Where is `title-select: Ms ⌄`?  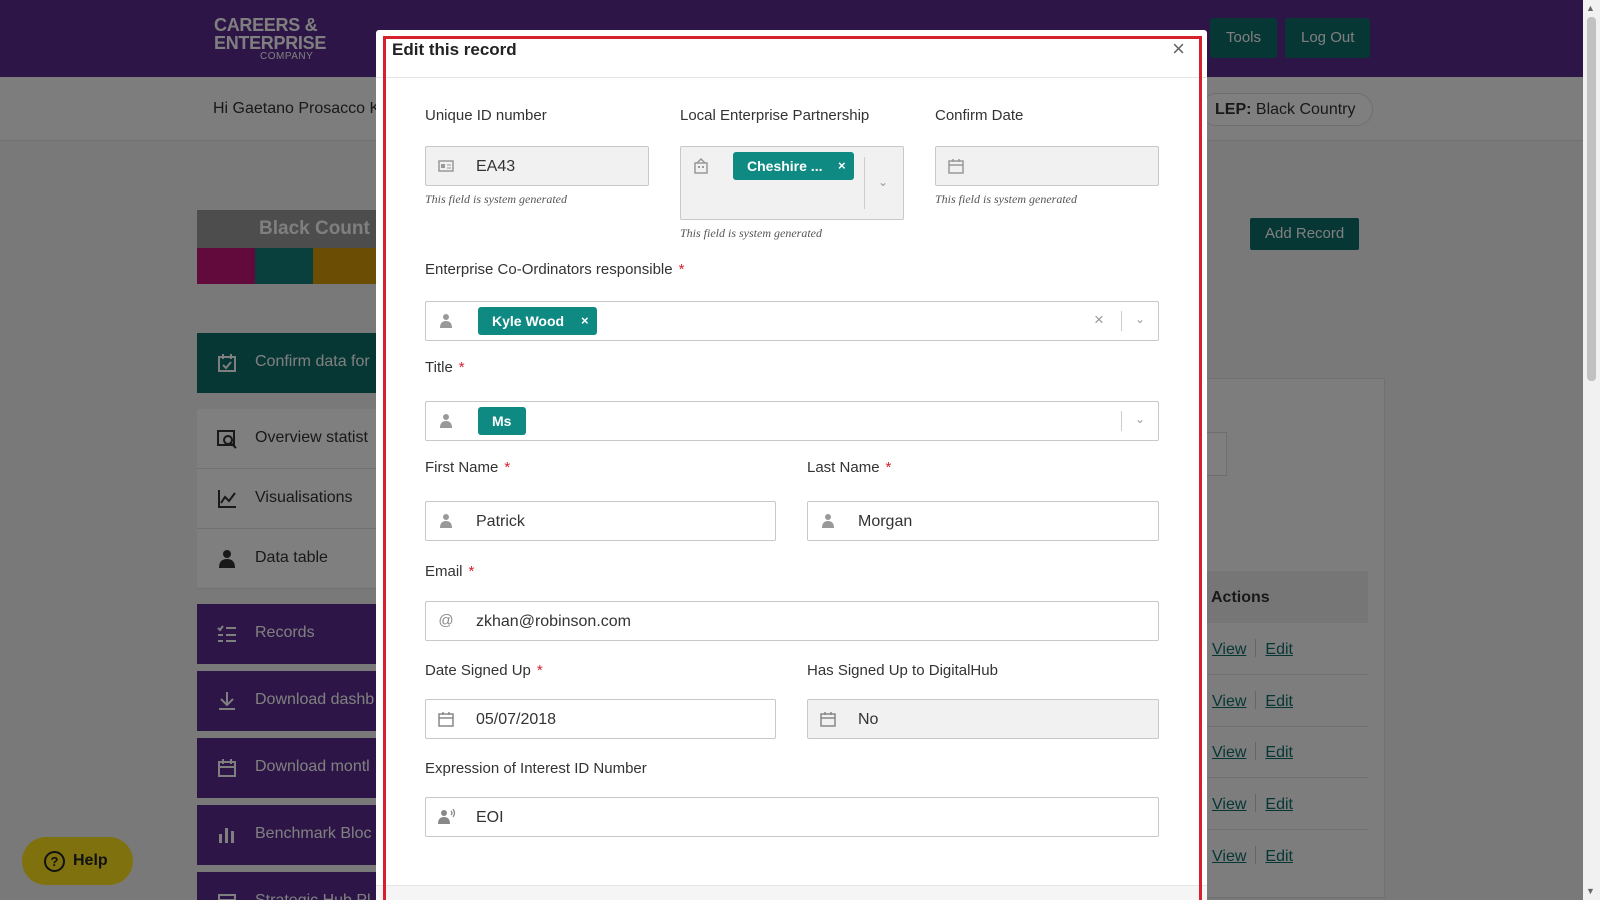
title-select: Ms ⌄ is located at coordinates (792, 421).